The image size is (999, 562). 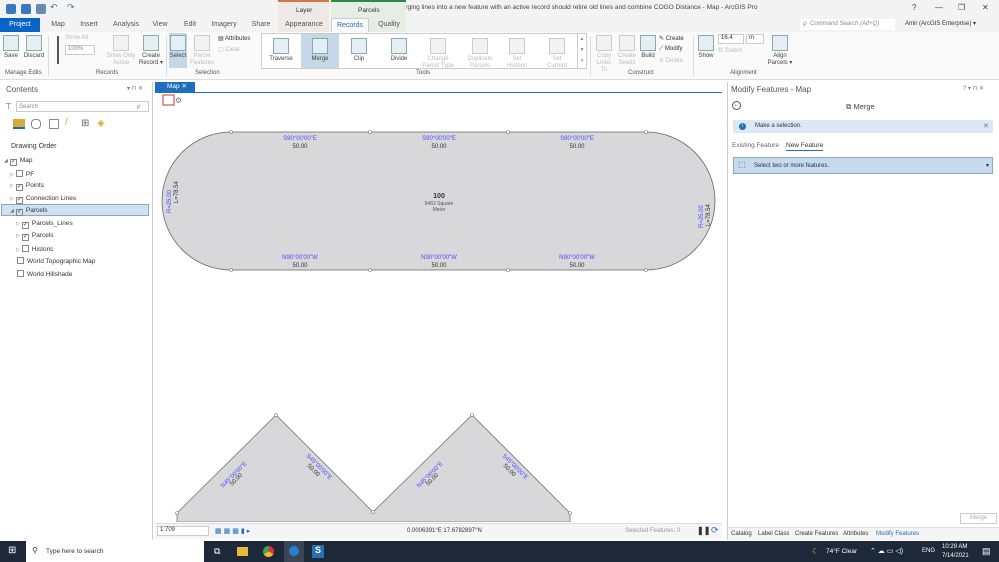 What do you see at coordinates (320, 50) in the screenshot?
I see `merge-button: Merge` at bounding box center [320, 50].